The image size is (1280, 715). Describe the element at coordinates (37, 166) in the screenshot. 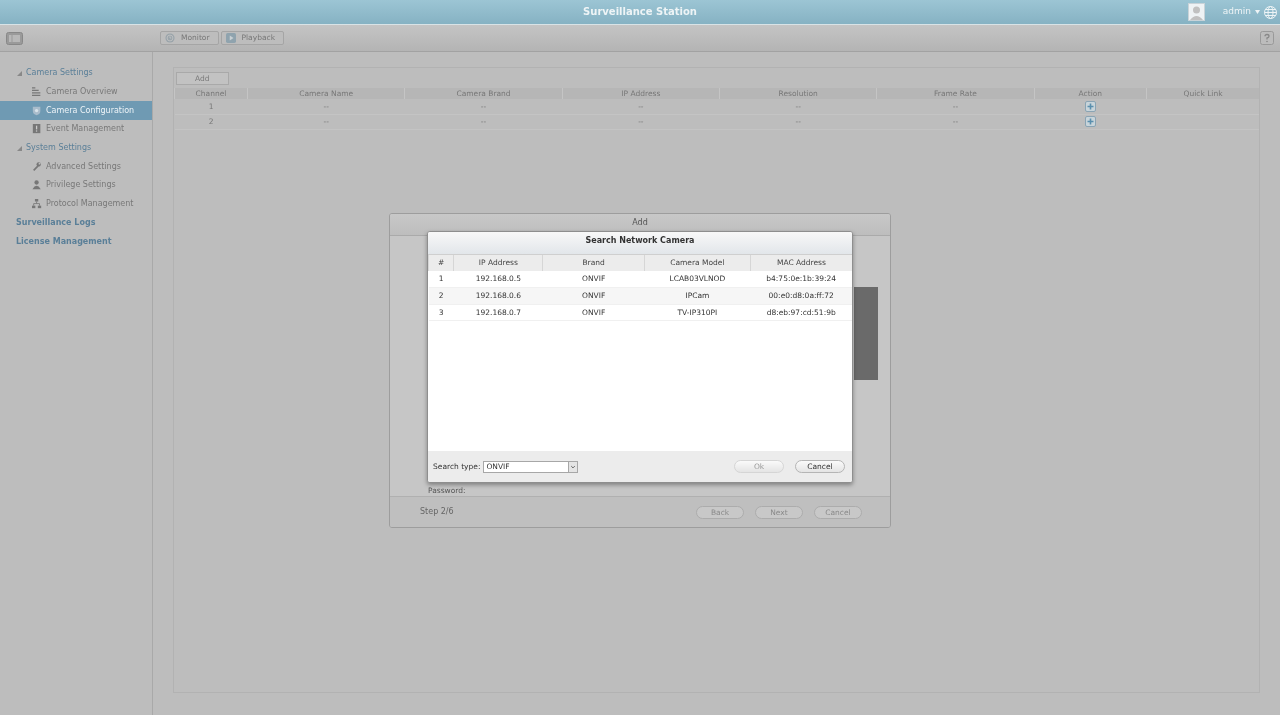

I see `wrench-icon` at that location.